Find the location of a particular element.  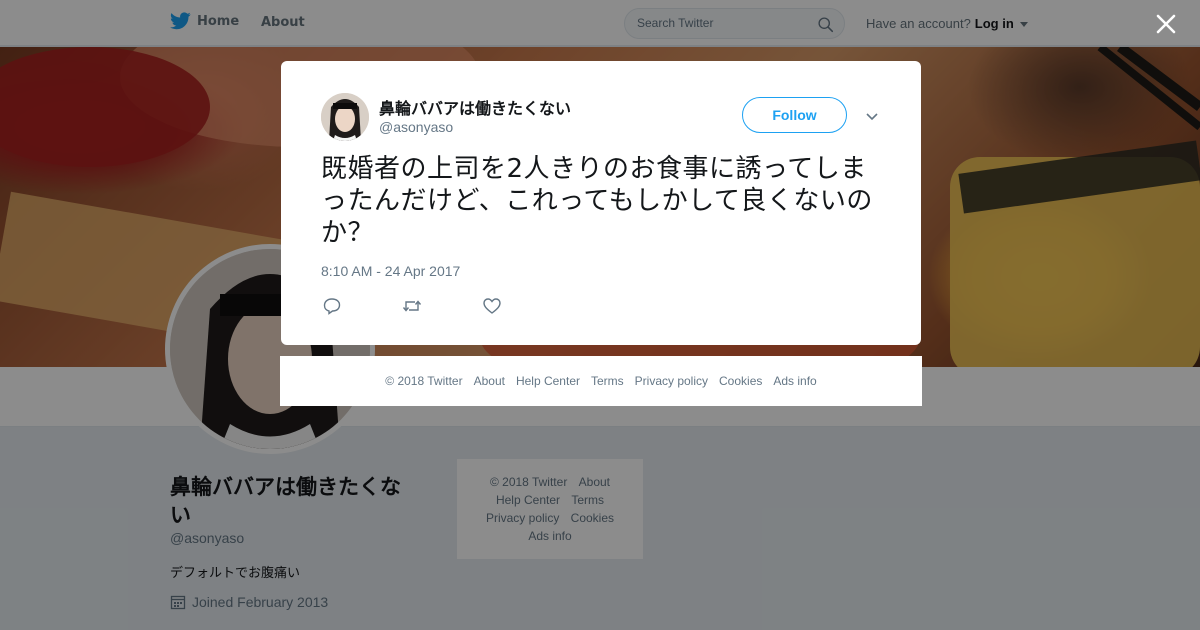

modal-footer-cookies-link: Cookies is located at coordinates (740, 381).